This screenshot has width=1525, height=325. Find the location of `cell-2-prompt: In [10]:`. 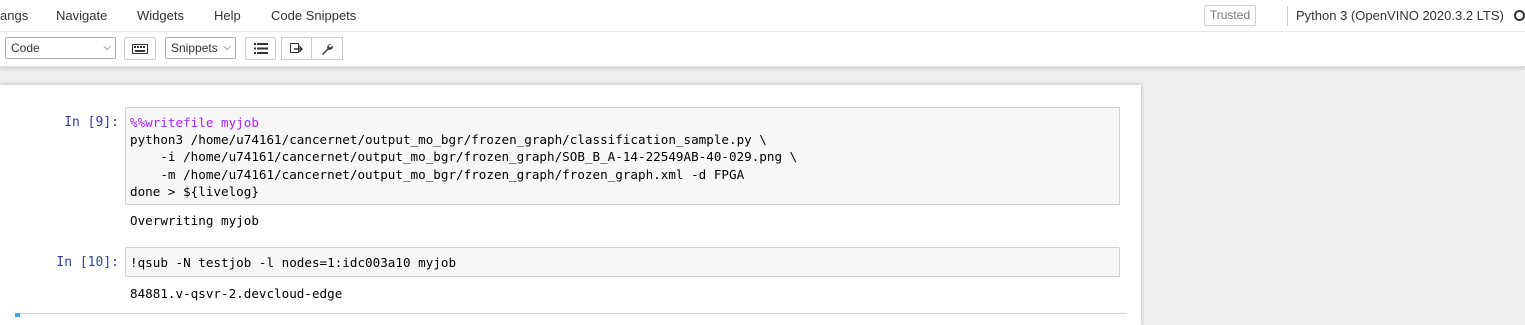

cell-2-prompt: In [10]: is located at coordinates (87, 262).